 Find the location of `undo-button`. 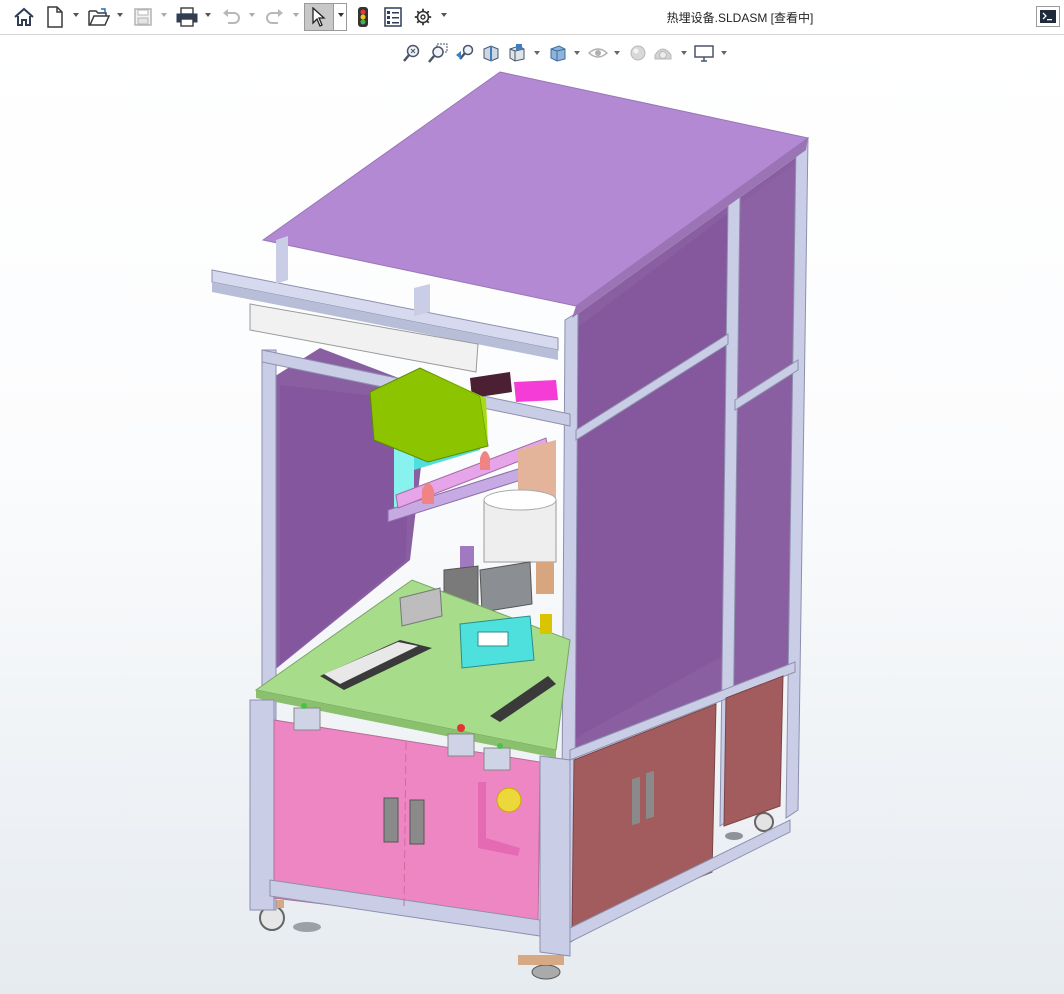

undo-button is located at coordinates (231, 17).